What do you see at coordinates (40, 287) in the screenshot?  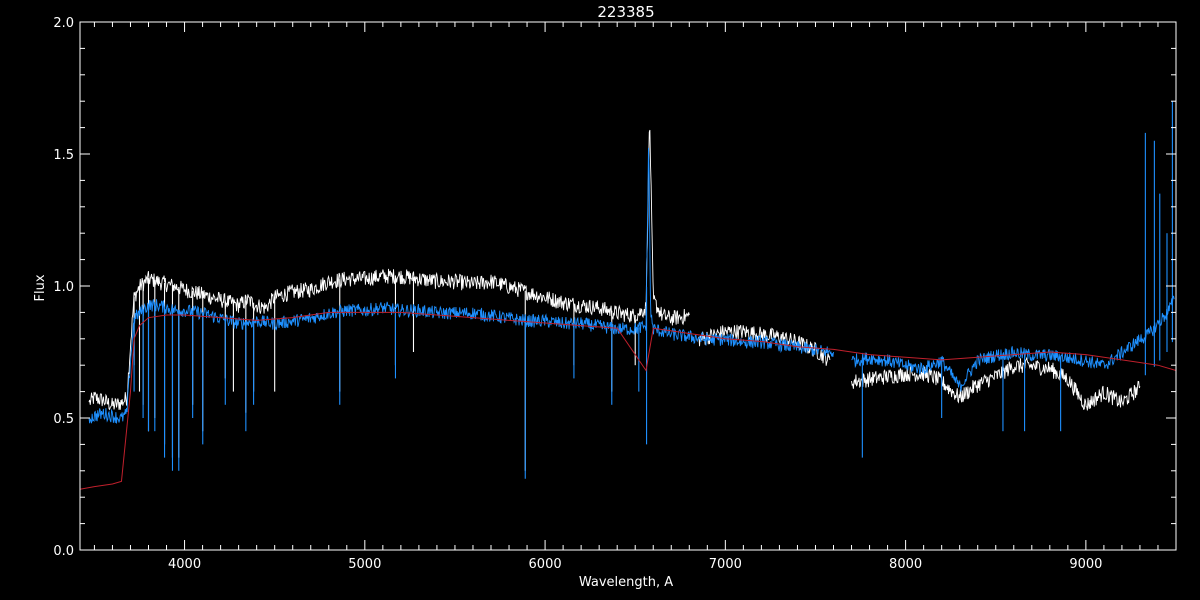 I see `y-axis-label: Flux` at bounding box center [40, 287].